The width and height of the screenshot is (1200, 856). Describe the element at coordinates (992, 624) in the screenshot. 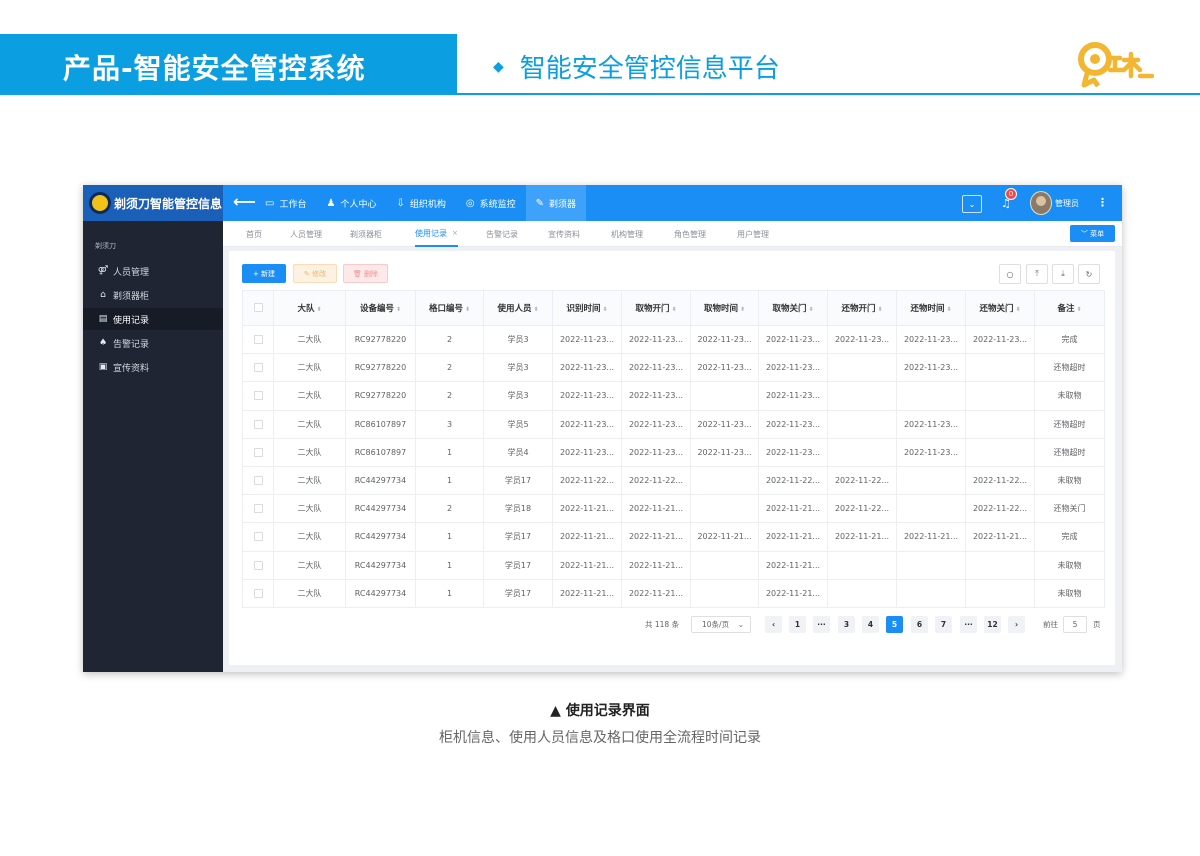

I see `page-button: 12` at that location.